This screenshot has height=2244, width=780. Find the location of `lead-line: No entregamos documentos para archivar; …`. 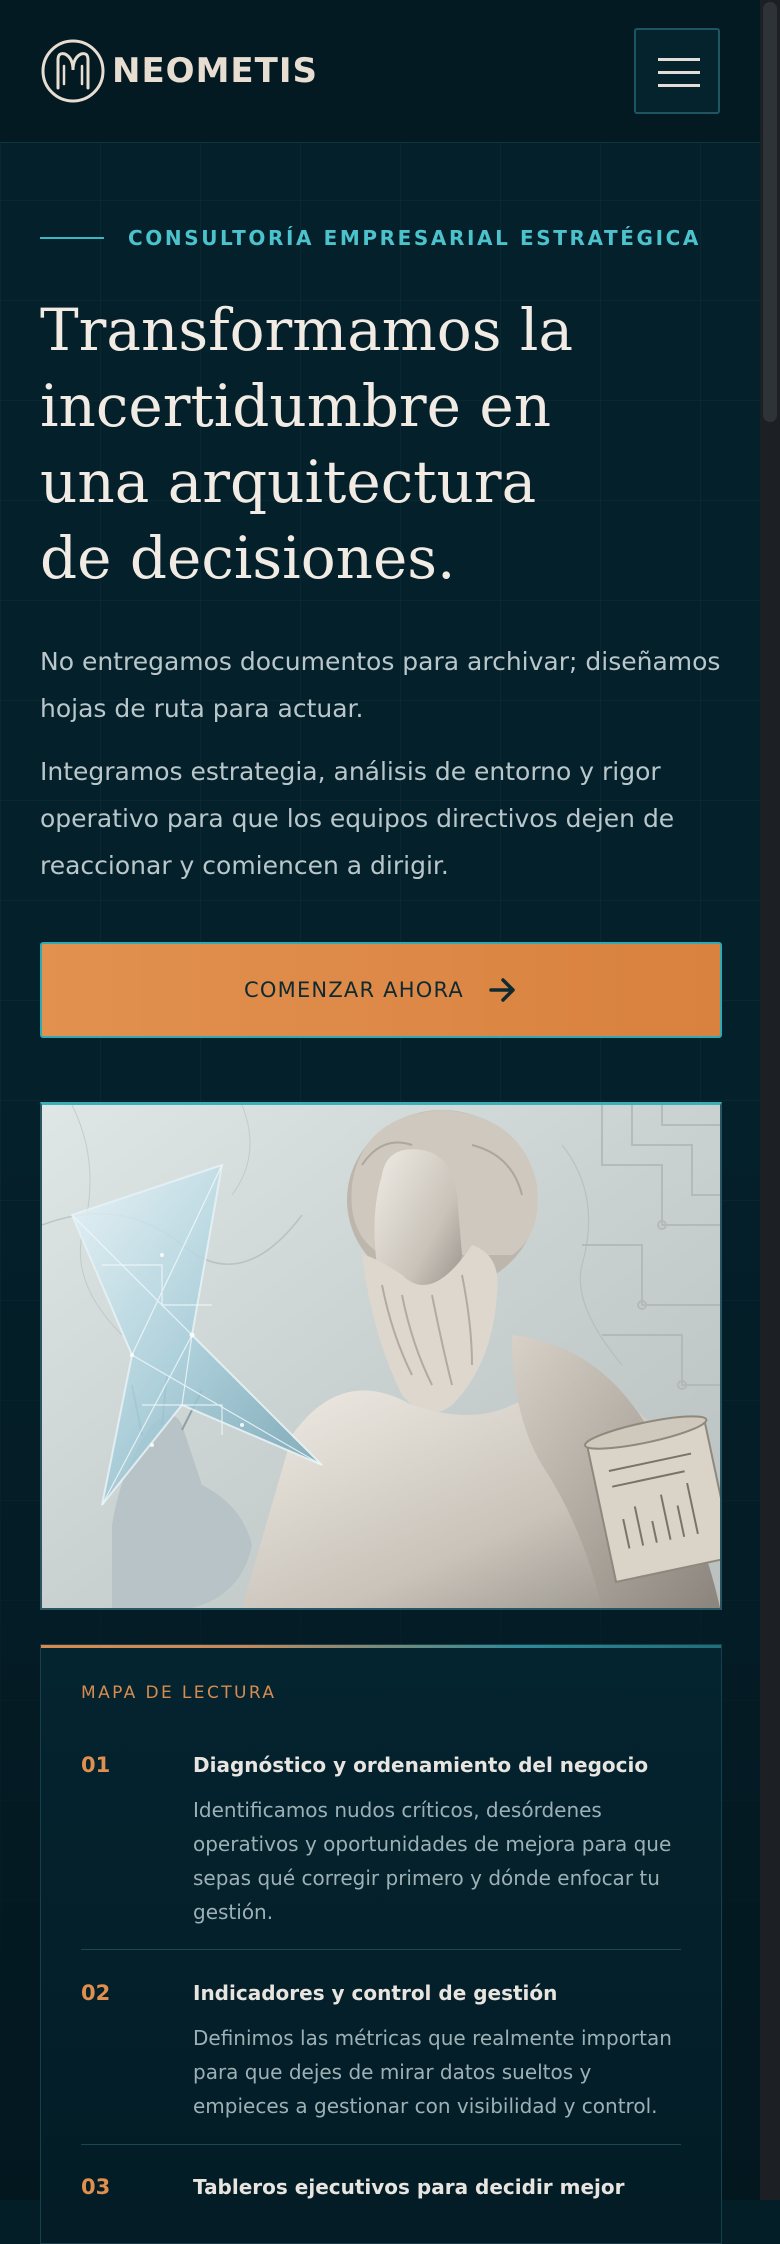

lead-line: No entregamos documentos para archivar; … is located at coordinates (380, 661).